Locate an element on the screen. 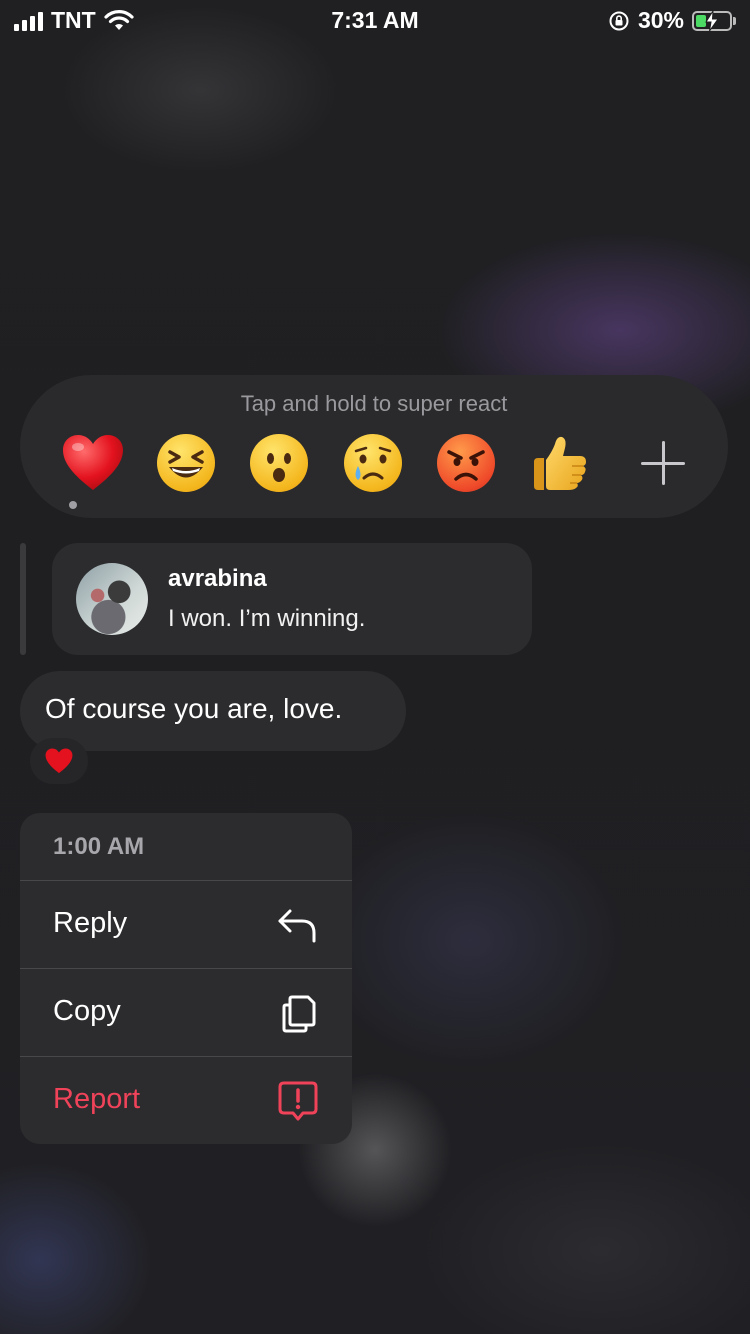 Image resolution: width=750 pixels, height=1334 pixels. reaction-bar: Tap and hold to super react is located at coordinates (374, 446).